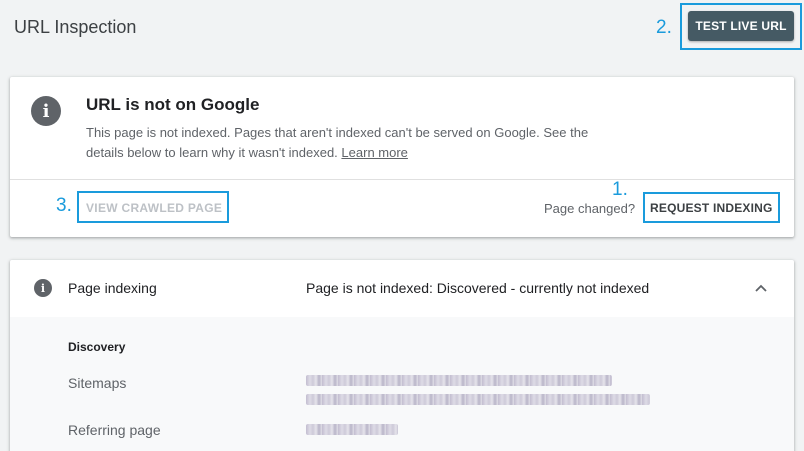 This screenshot has width=804, height=451. Describe the element at coordinates (173, 104) in the screenshot. I see `status-title: URL is not on Google` at that location.